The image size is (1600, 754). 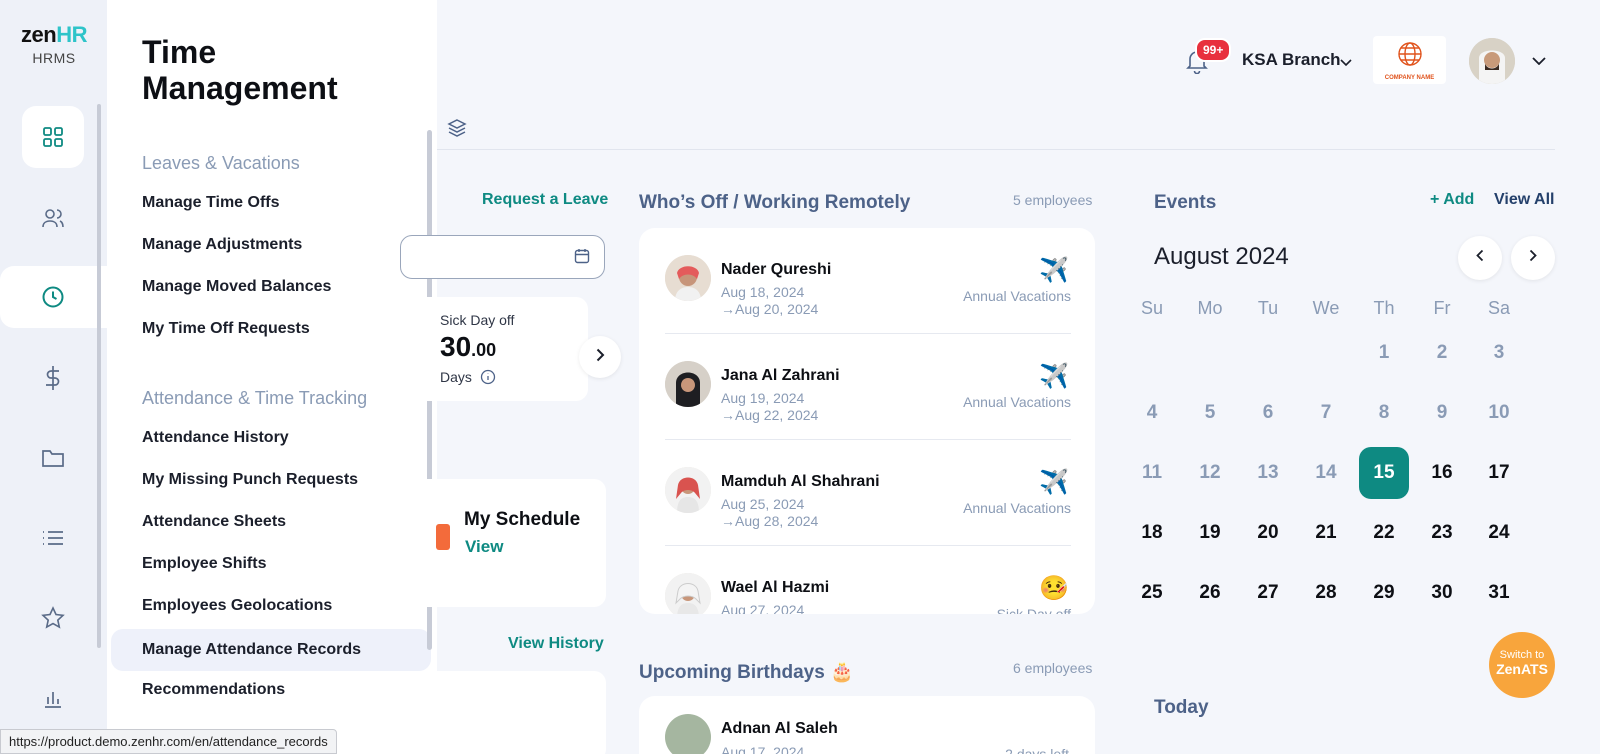 I want to click on menu-item-missing-punch-requests: My Missing Punch Requests, so click(x=250, y=480).